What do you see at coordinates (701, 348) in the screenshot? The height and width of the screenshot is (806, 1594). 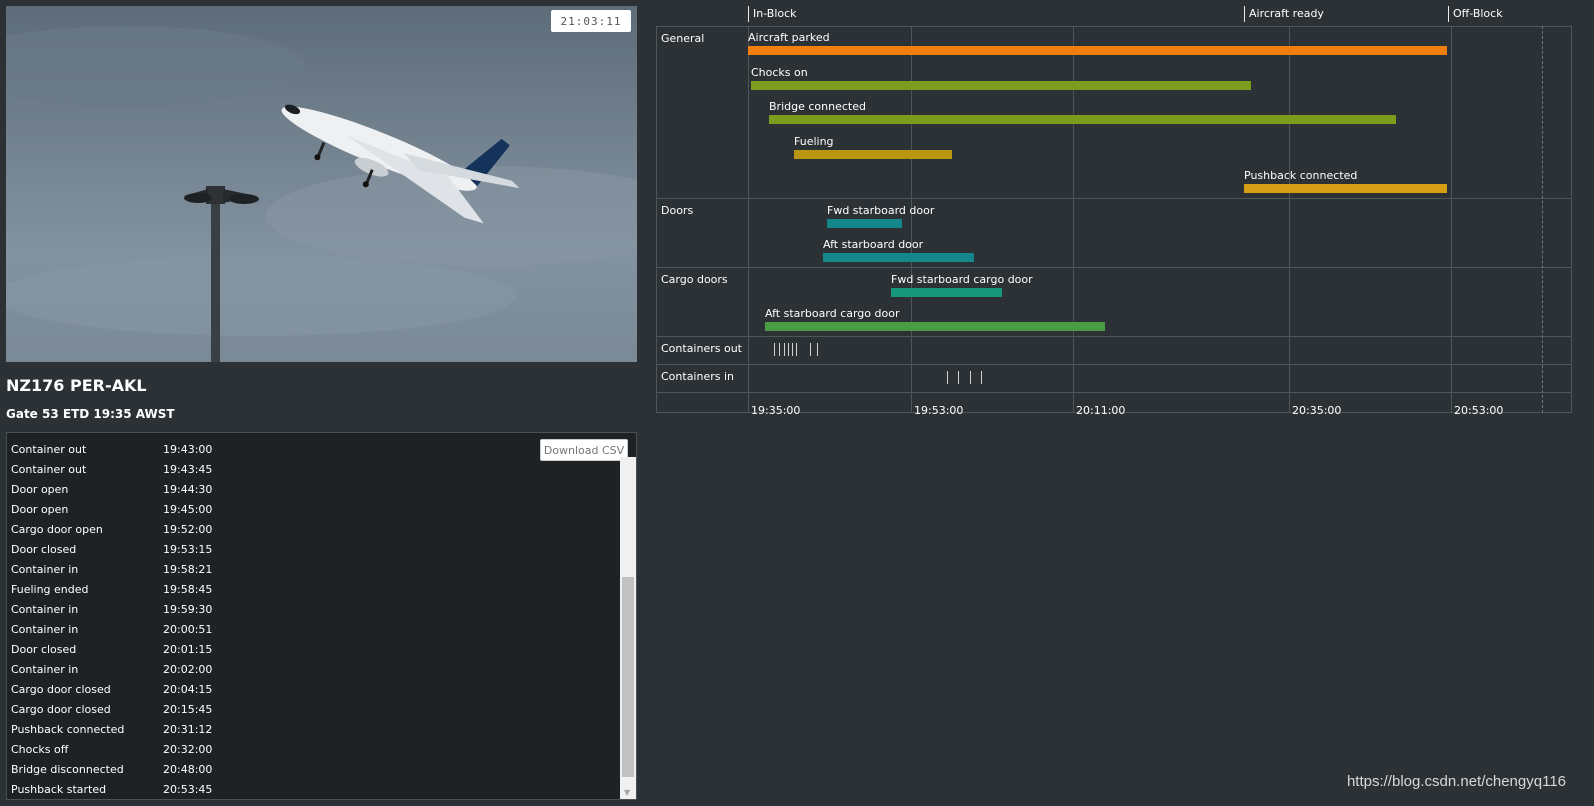 I see `category-containers-out: Containers out` at bounding box center [701, 348].